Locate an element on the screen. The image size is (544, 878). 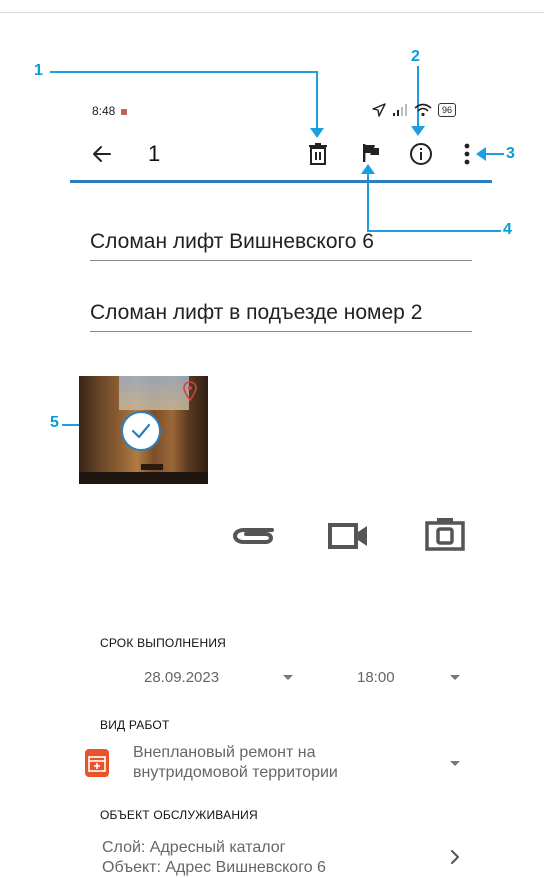
notification-icon is located at coordinates (124, 111).